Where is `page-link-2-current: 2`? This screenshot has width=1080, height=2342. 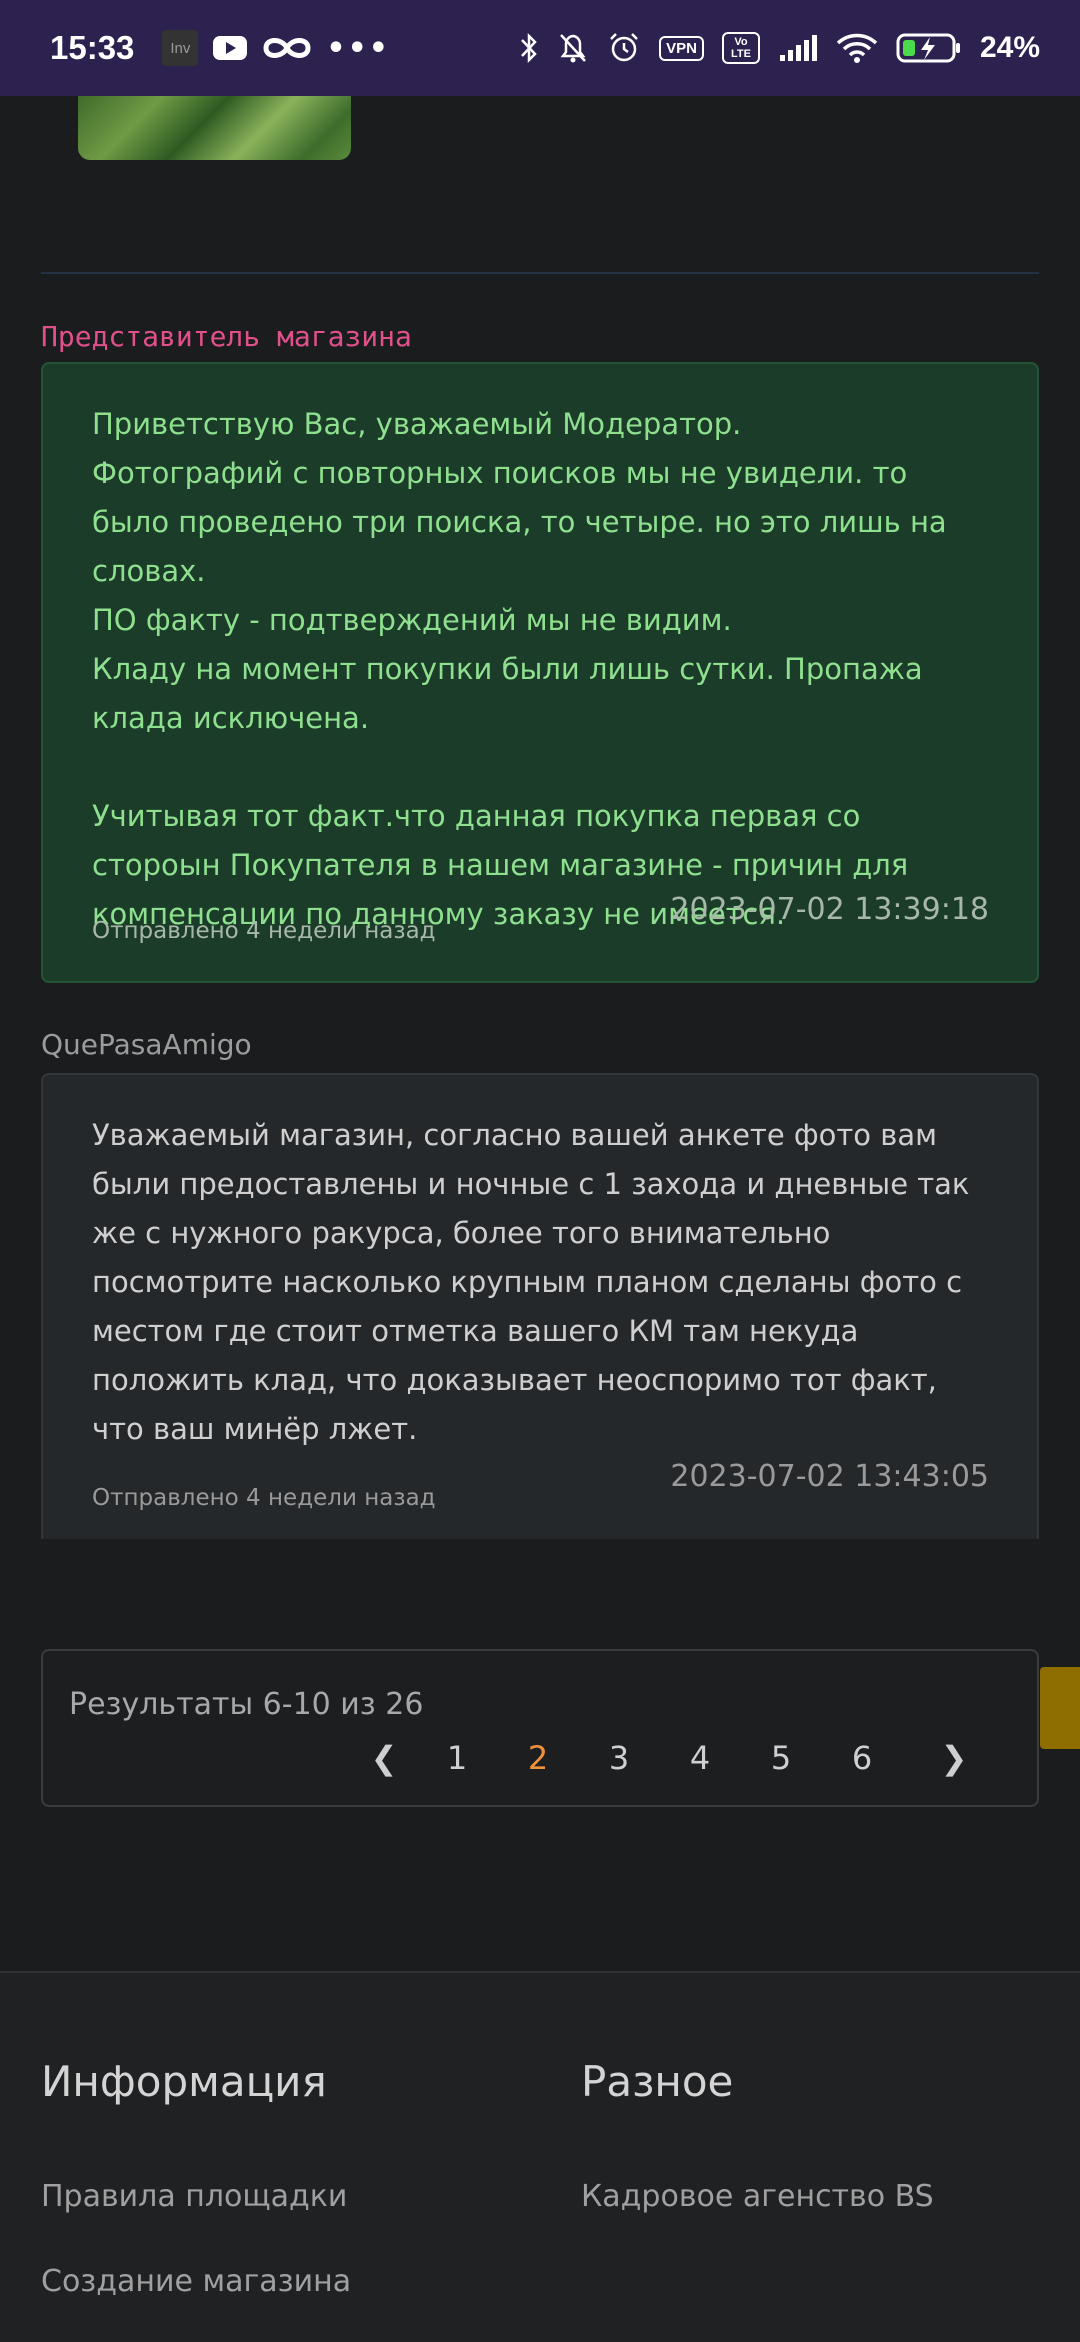 page-link-2-current: 2 is located at coordinates (538, 1758).